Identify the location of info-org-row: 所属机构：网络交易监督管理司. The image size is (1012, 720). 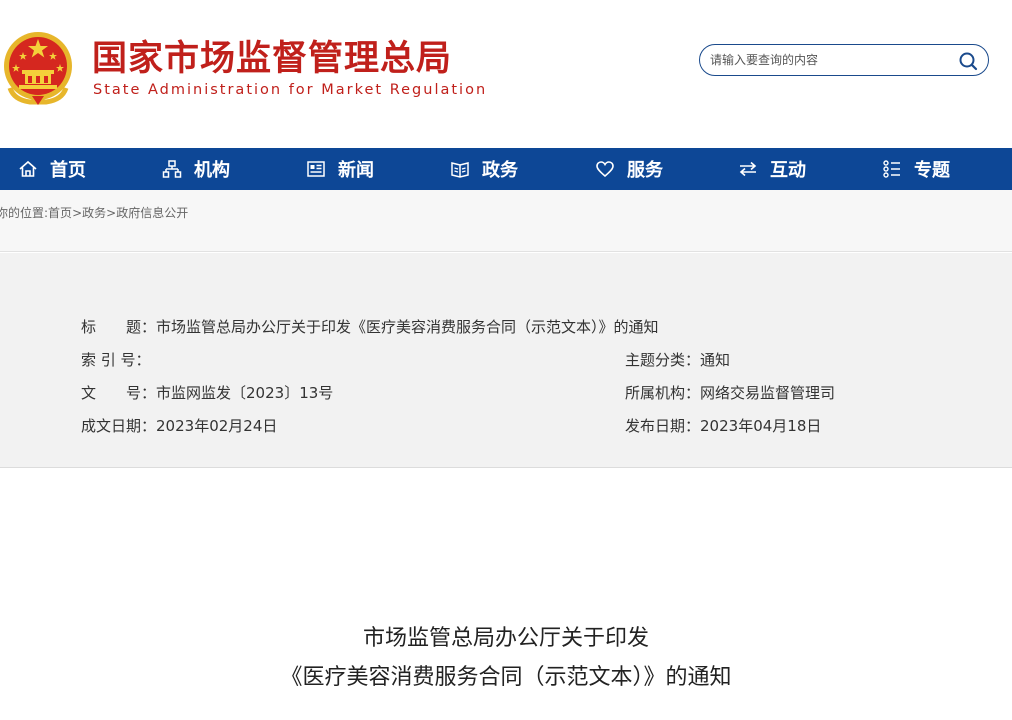
(730, 393).